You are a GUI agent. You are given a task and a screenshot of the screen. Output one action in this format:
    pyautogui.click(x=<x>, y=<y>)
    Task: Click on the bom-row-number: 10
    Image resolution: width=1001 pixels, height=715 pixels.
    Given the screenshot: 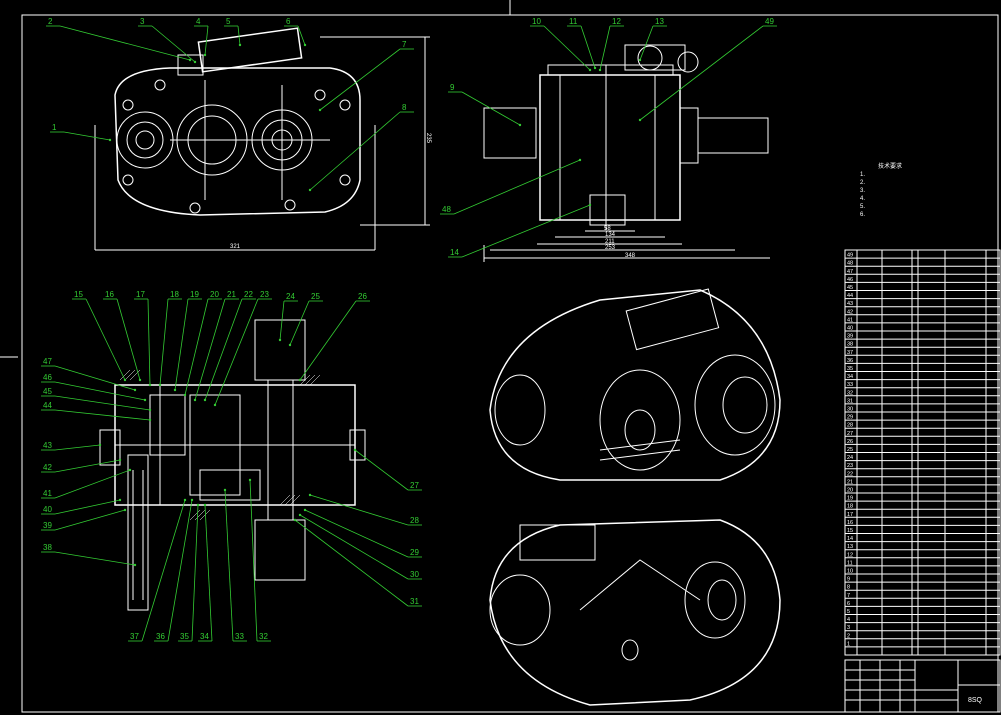 What is the action you would take?
    pyautogui.click(x=850, y=572)
    